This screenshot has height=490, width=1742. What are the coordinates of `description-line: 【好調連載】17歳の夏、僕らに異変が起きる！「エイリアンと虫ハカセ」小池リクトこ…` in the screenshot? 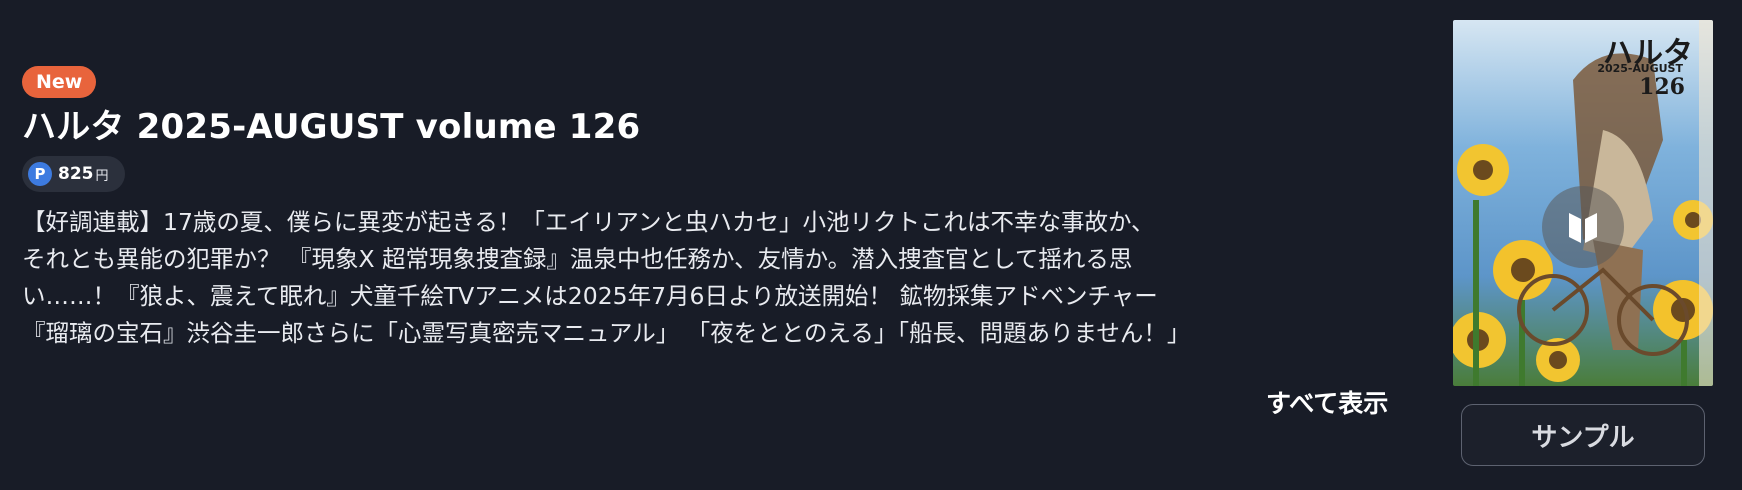 It's located at (588, 222).